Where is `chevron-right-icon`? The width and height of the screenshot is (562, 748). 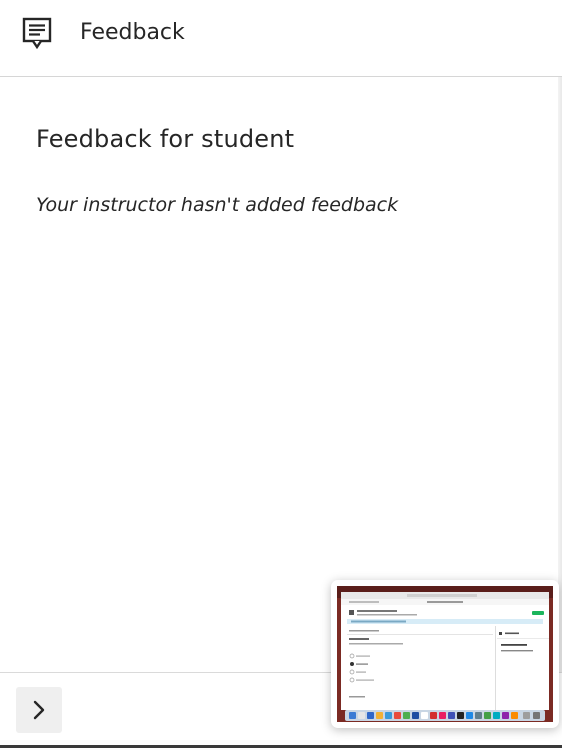
chevron-right-icon is located at coordinates (39, 710).